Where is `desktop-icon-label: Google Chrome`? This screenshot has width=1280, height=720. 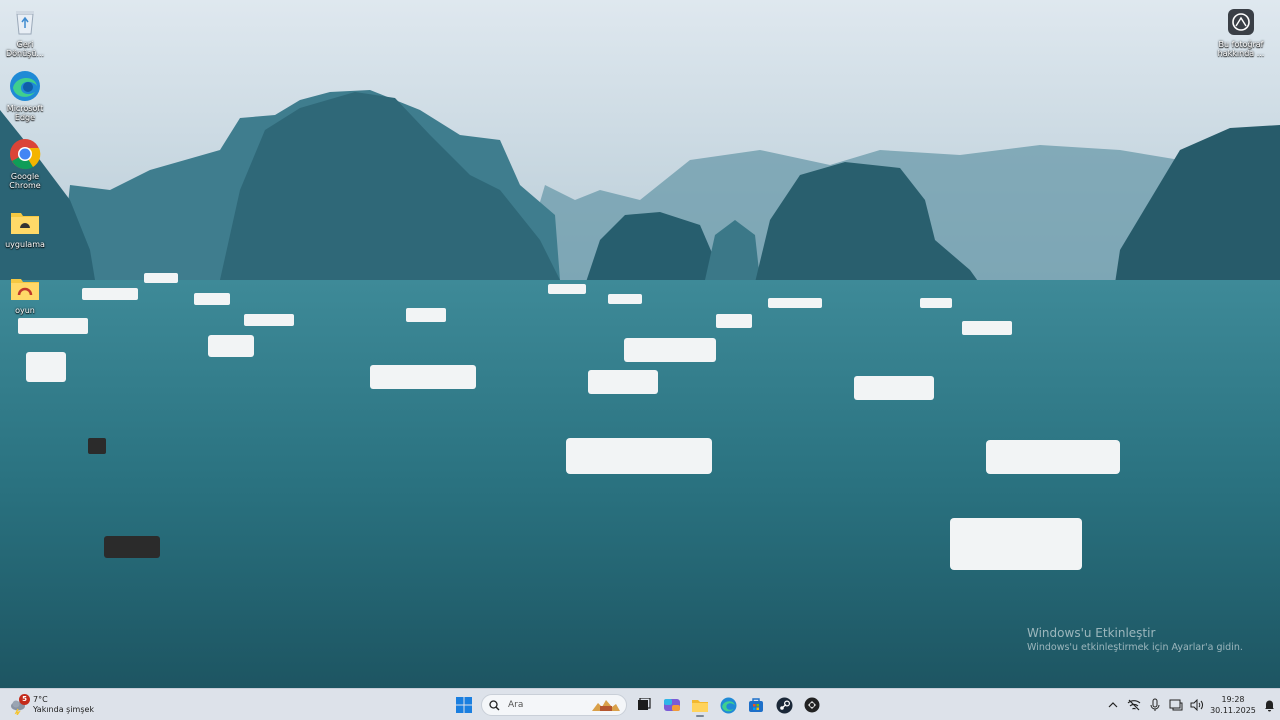 desktop-icon-label: Google Chrome is located at coordinates (25, 181).